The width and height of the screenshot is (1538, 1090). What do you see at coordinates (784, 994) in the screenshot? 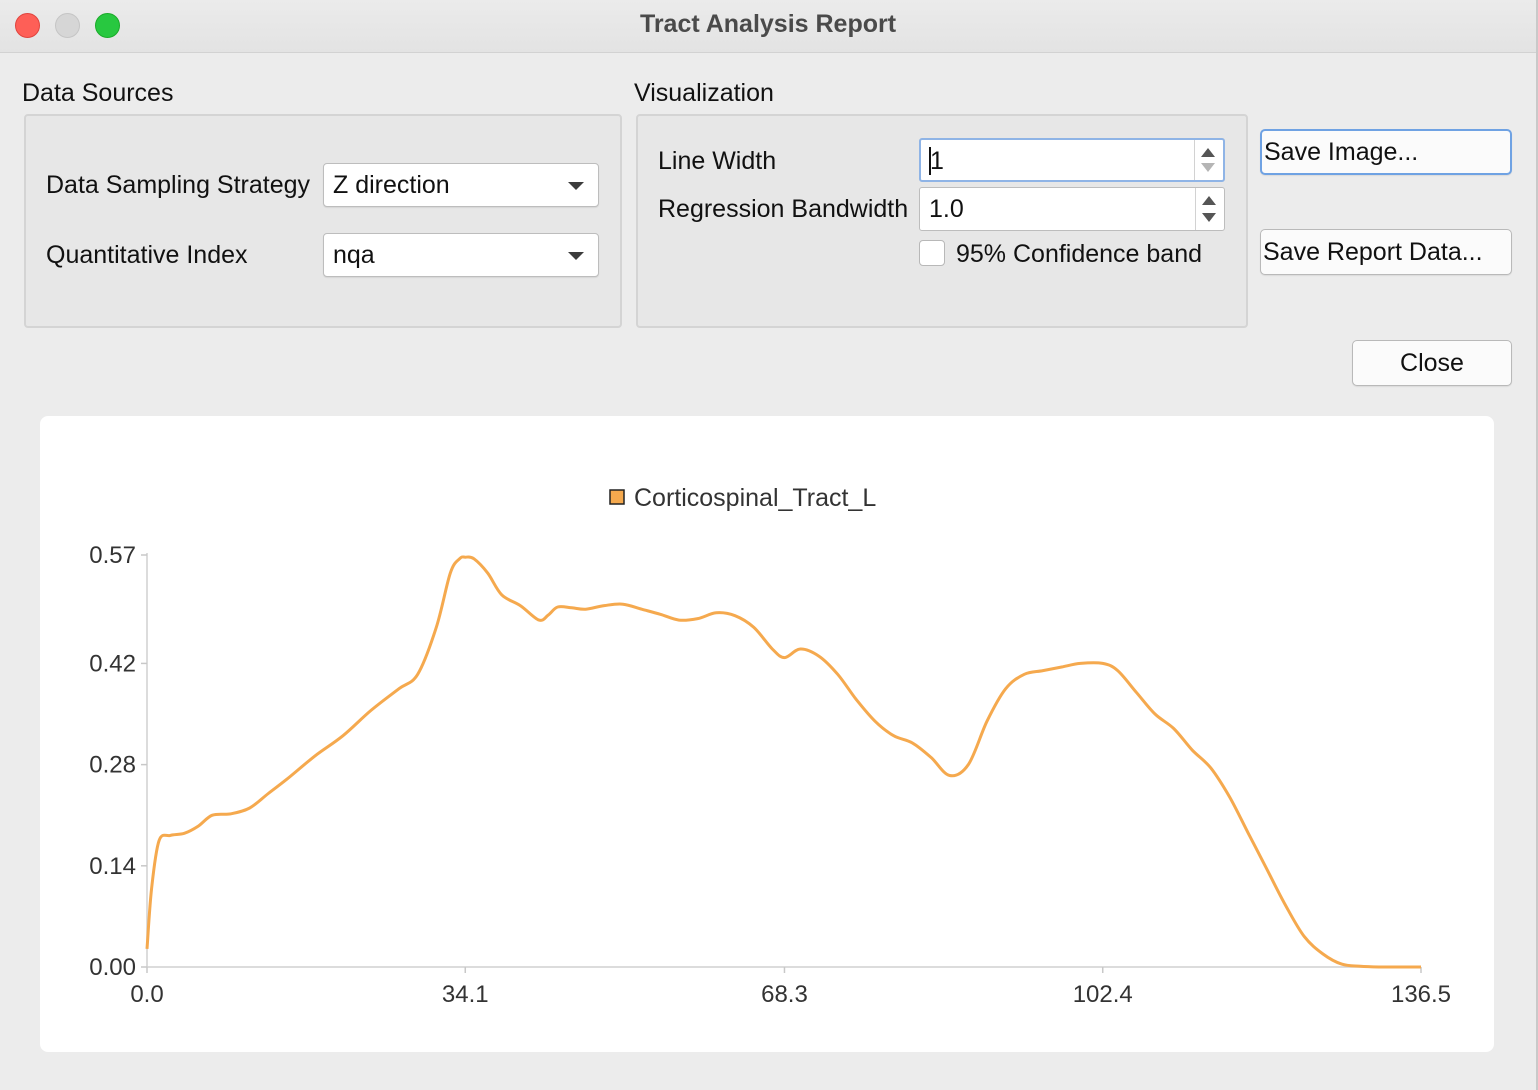
I see `x-tick-label: 68.3` at bounding box center [784, 994].